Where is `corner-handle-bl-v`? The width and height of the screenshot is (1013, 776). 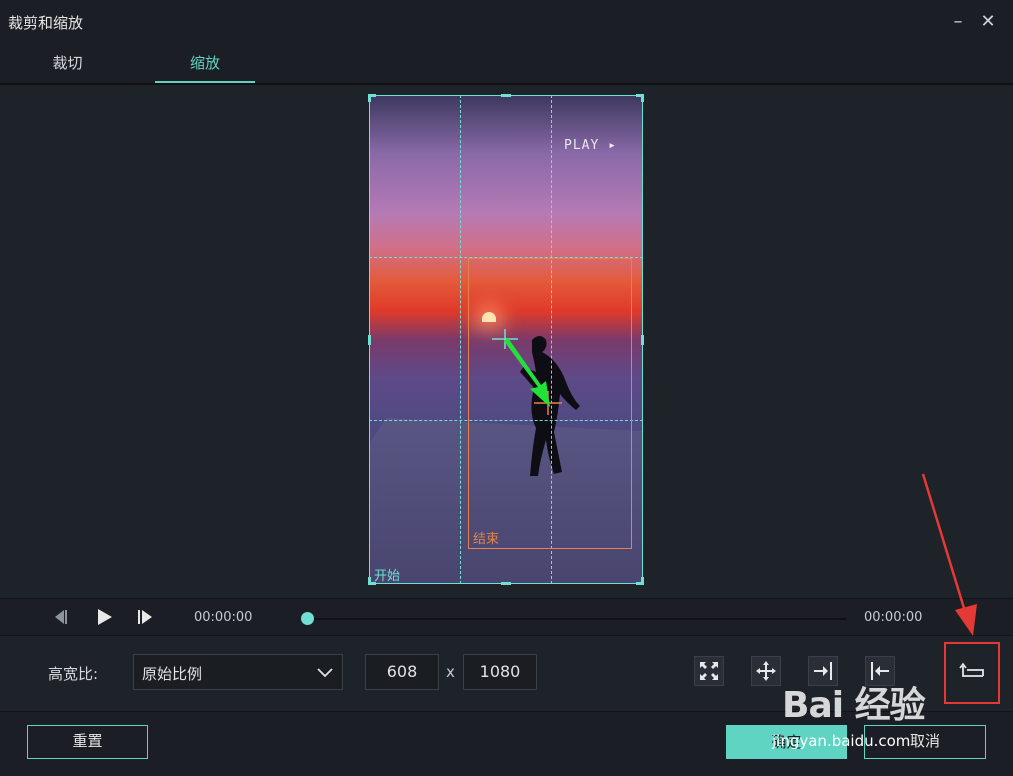
corner-handle-bl-v is located at coordinates (369, 581).